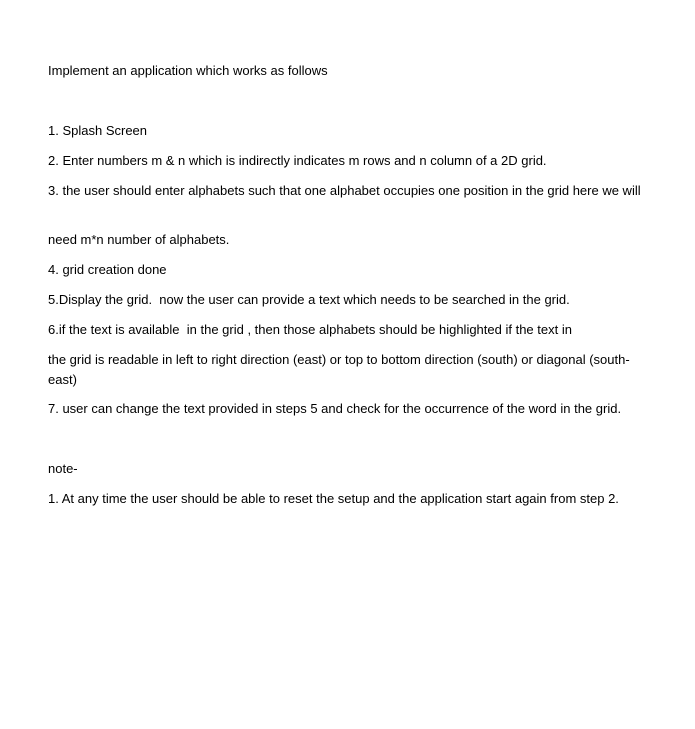 The image size is (695, 729). I want to click on step-1: 1. Splash Screen, so click(98, 130).